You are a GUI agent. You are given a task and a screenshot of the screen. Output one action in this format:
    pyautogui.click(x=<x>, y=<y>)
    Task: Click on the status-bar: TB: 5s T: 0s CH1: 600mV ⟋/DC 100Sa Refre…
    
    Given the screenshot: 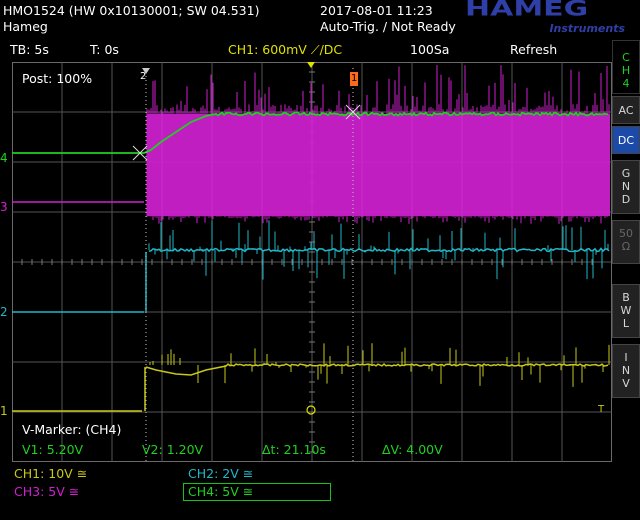 What is the action you would take?
    pyautogui.click(x=306, y=51)
    